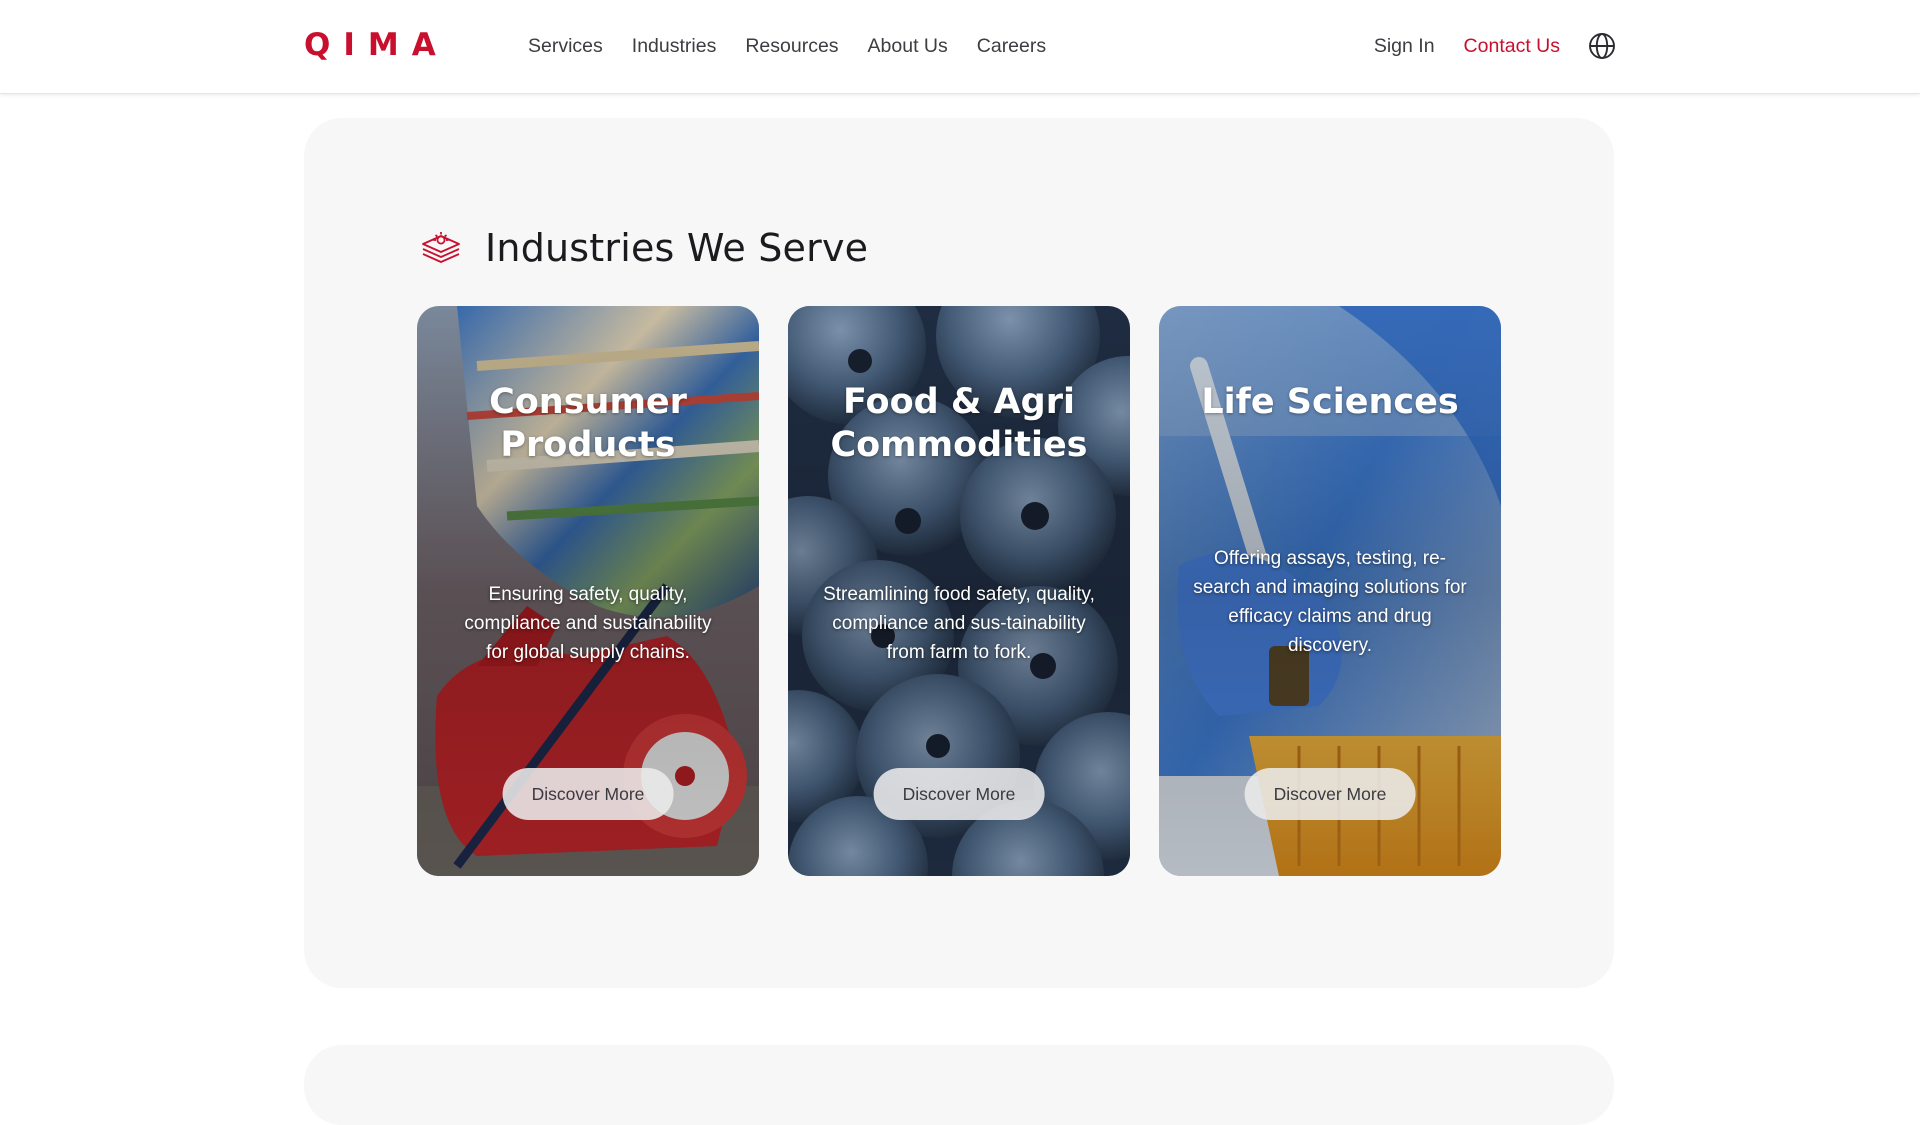  What do you see at coordinates (908, 46) in the screenshot?
I see `nav-item-about-us: About Us` at bounding box center [908, 46].